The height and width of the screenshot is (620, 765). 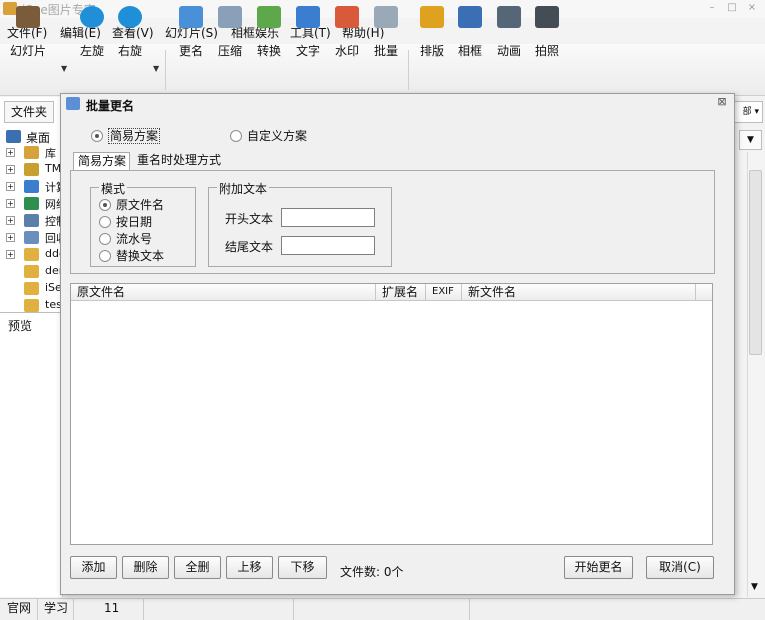 What do you see at coordinates (401, 292) in the screenshot?
I see `column-extension: 扩展名` at bounding box center [401, 292].